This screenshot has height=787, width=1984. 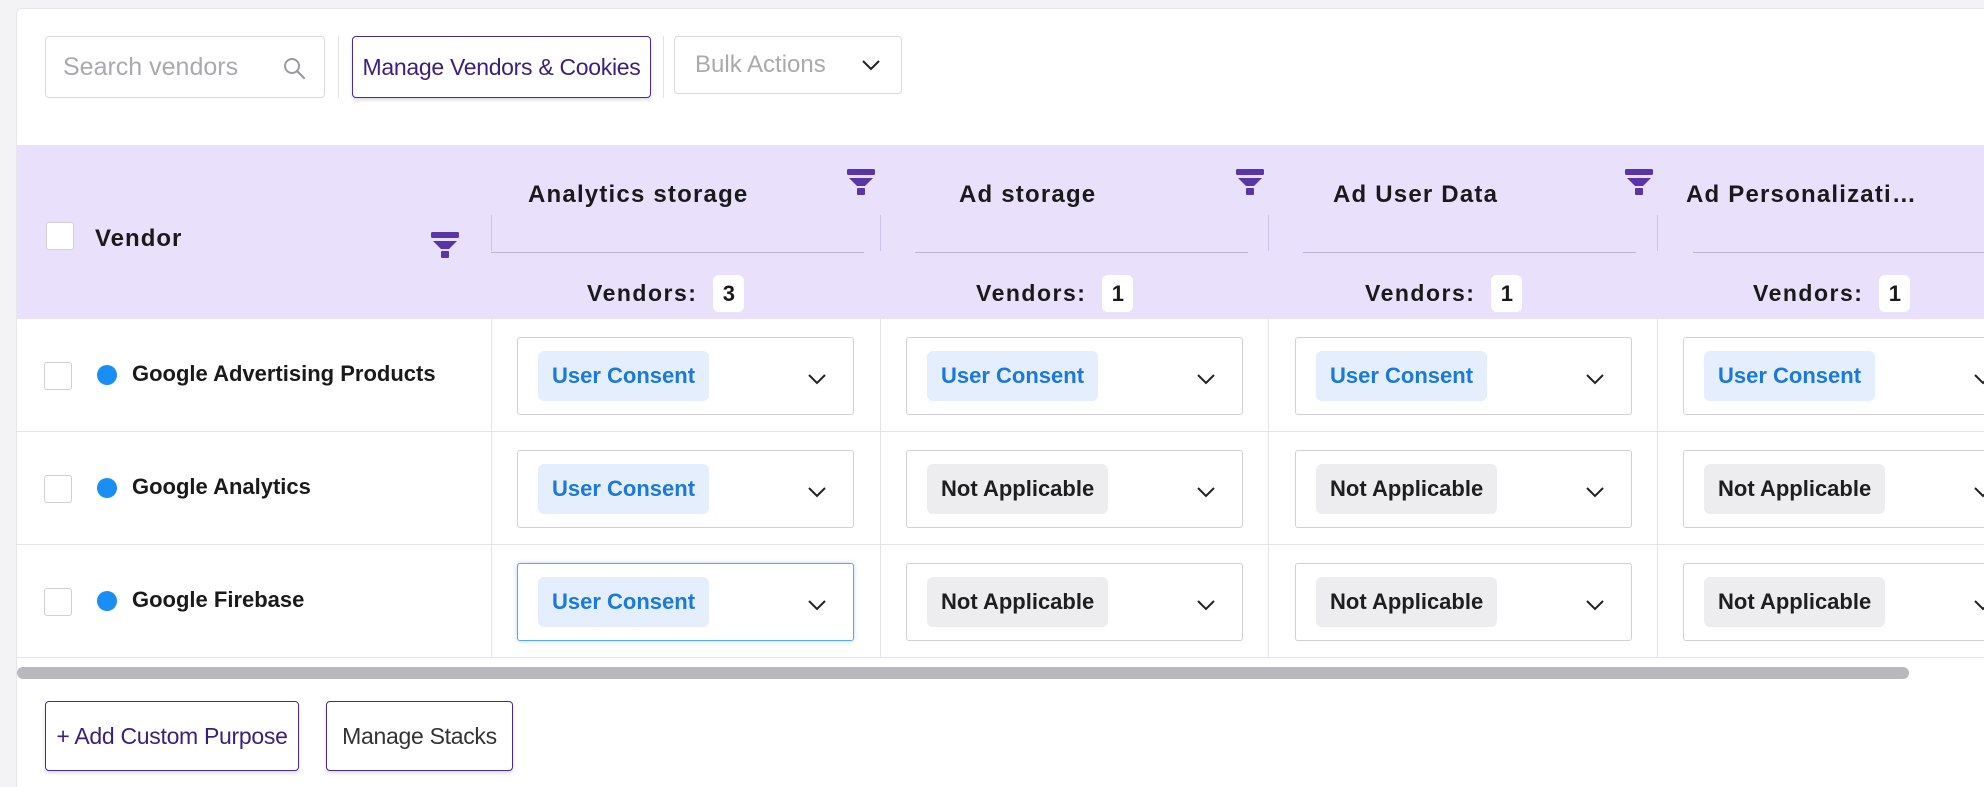 I want to click on vendor-name: Google Advertising Products, so click(x=284, y=373).